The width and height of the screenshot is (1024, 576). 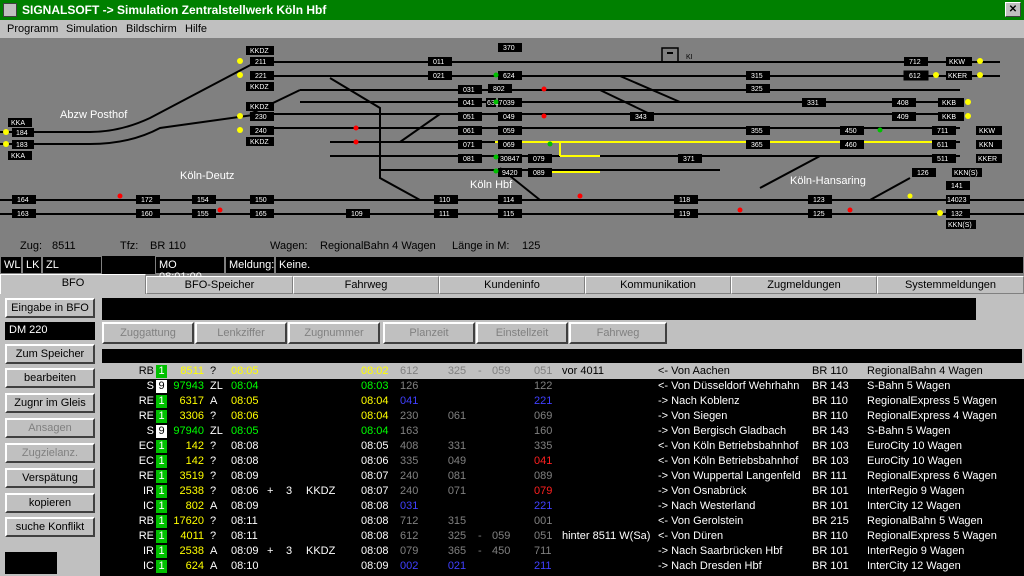 What do you see at coordinates (409, 461) in the screenshot?
I see `cell-gleis-a: 335` at bounding box center [409, 461].